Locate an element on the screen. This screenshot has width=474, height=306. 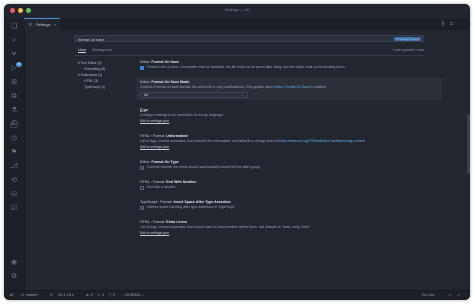
window-title: Settings — nb is located at coordinates (237, 9).